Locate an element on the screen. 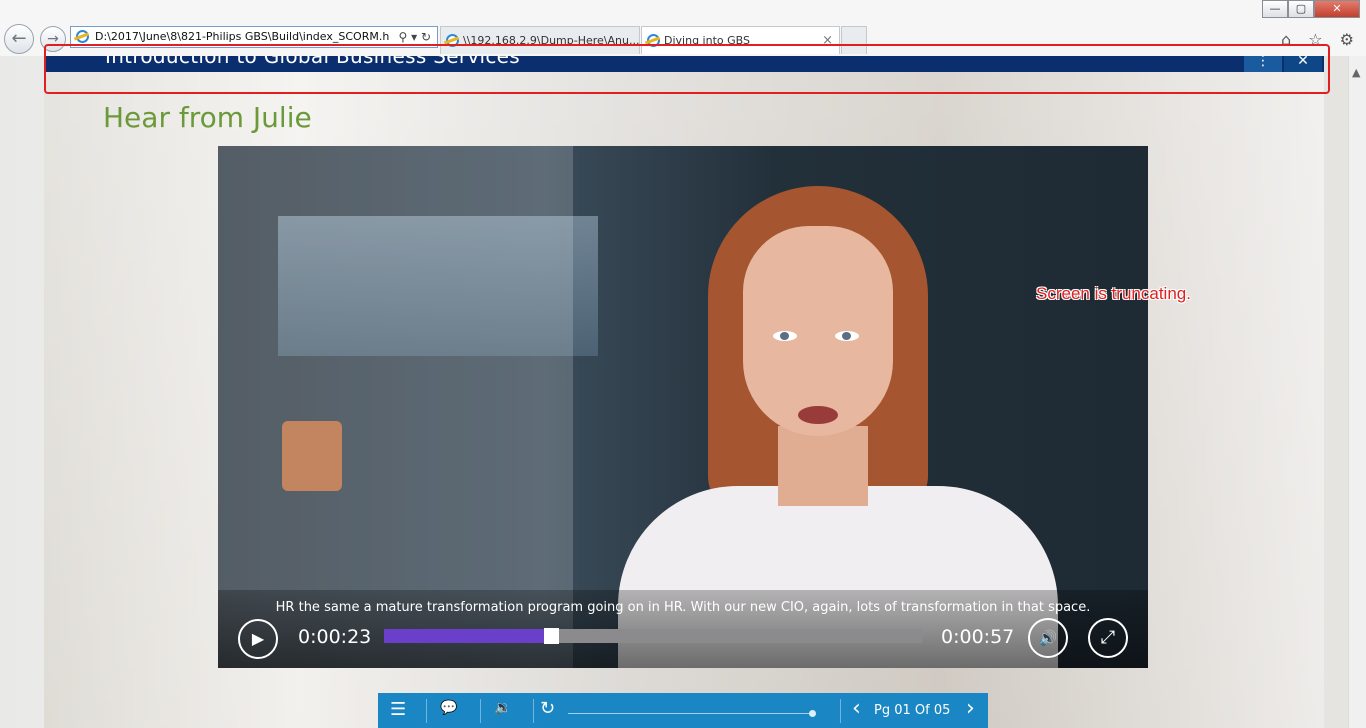 The image size is (1366, 728). annotation-highlight-box is located at coordinates (687, 69).